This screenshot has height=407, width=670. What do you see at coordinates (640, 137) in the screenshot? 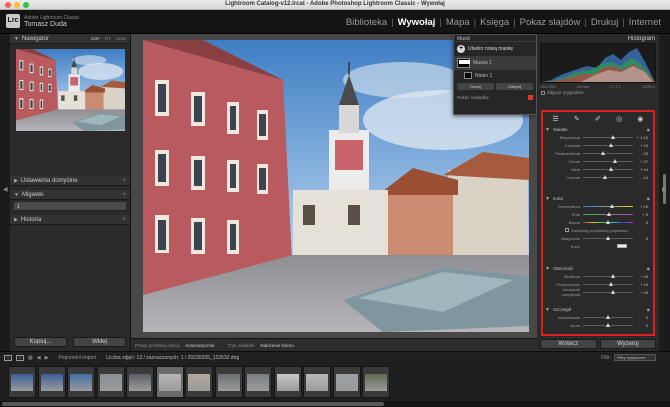
I see `slider-value: + 1,10` at bounding box center [640, 137].